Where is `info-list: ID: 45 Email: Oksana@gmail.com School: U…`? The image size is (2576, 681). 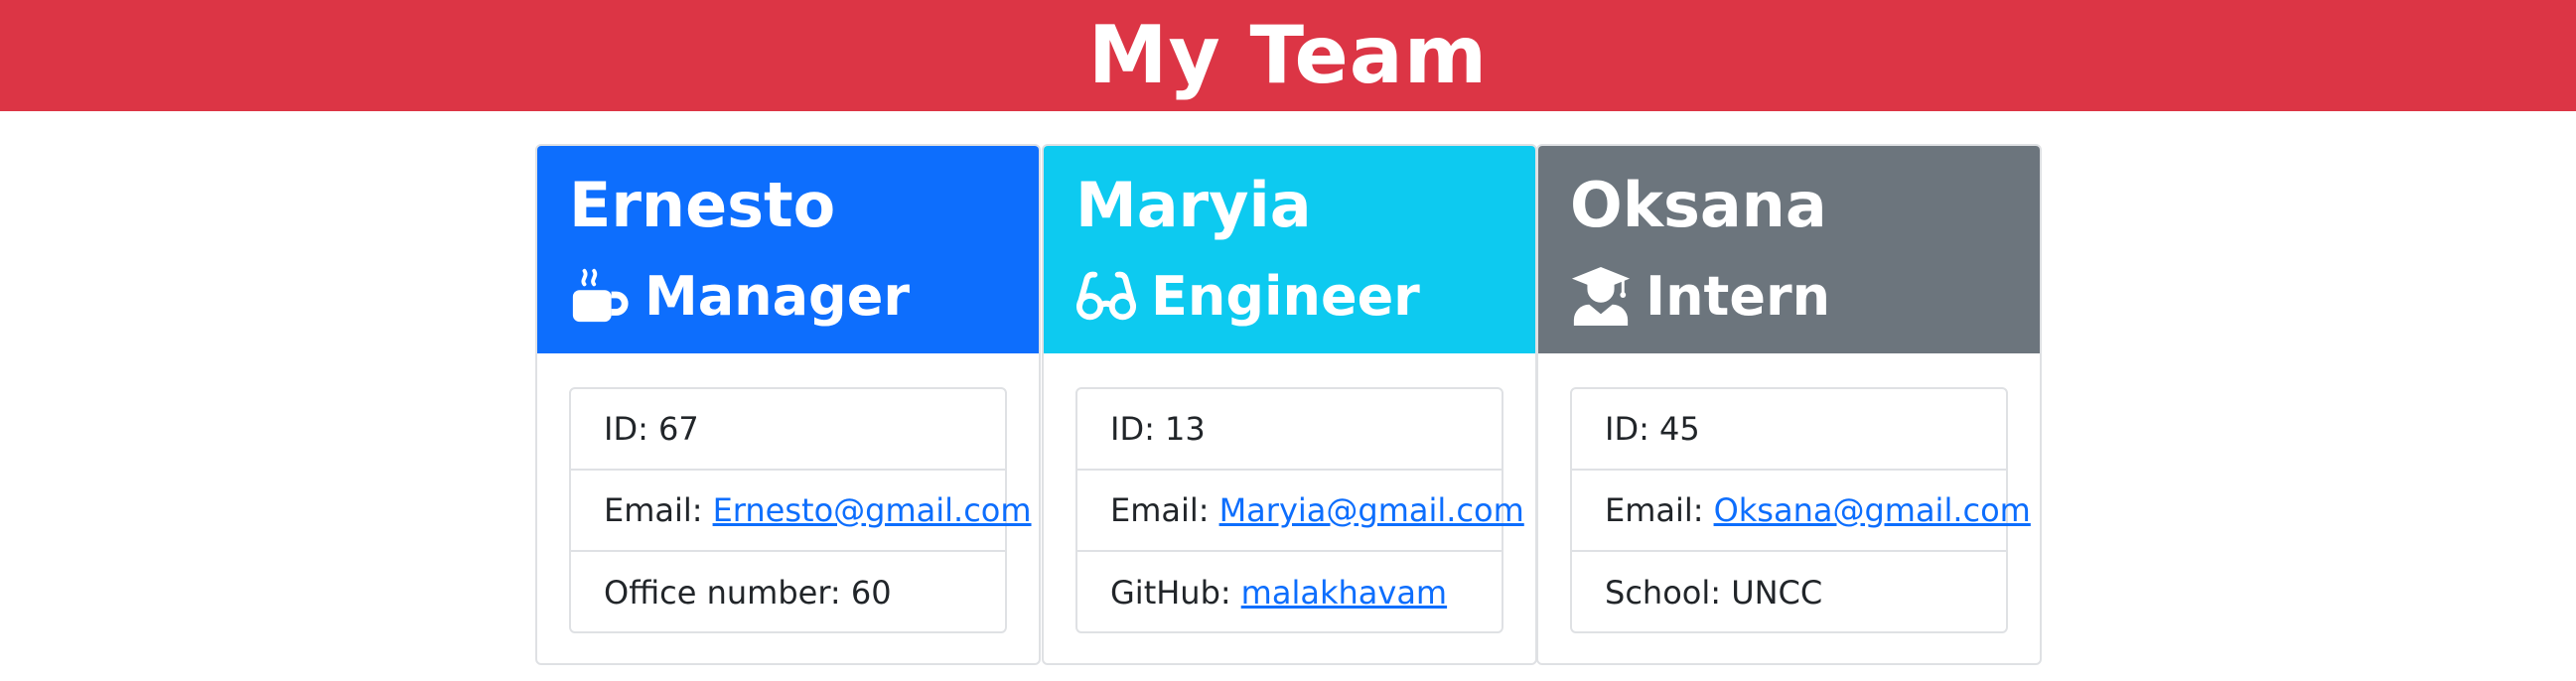 info-list: ID: 45 Email: Oksana@gmail.com School: U… is located at coordinates (1800, 510).